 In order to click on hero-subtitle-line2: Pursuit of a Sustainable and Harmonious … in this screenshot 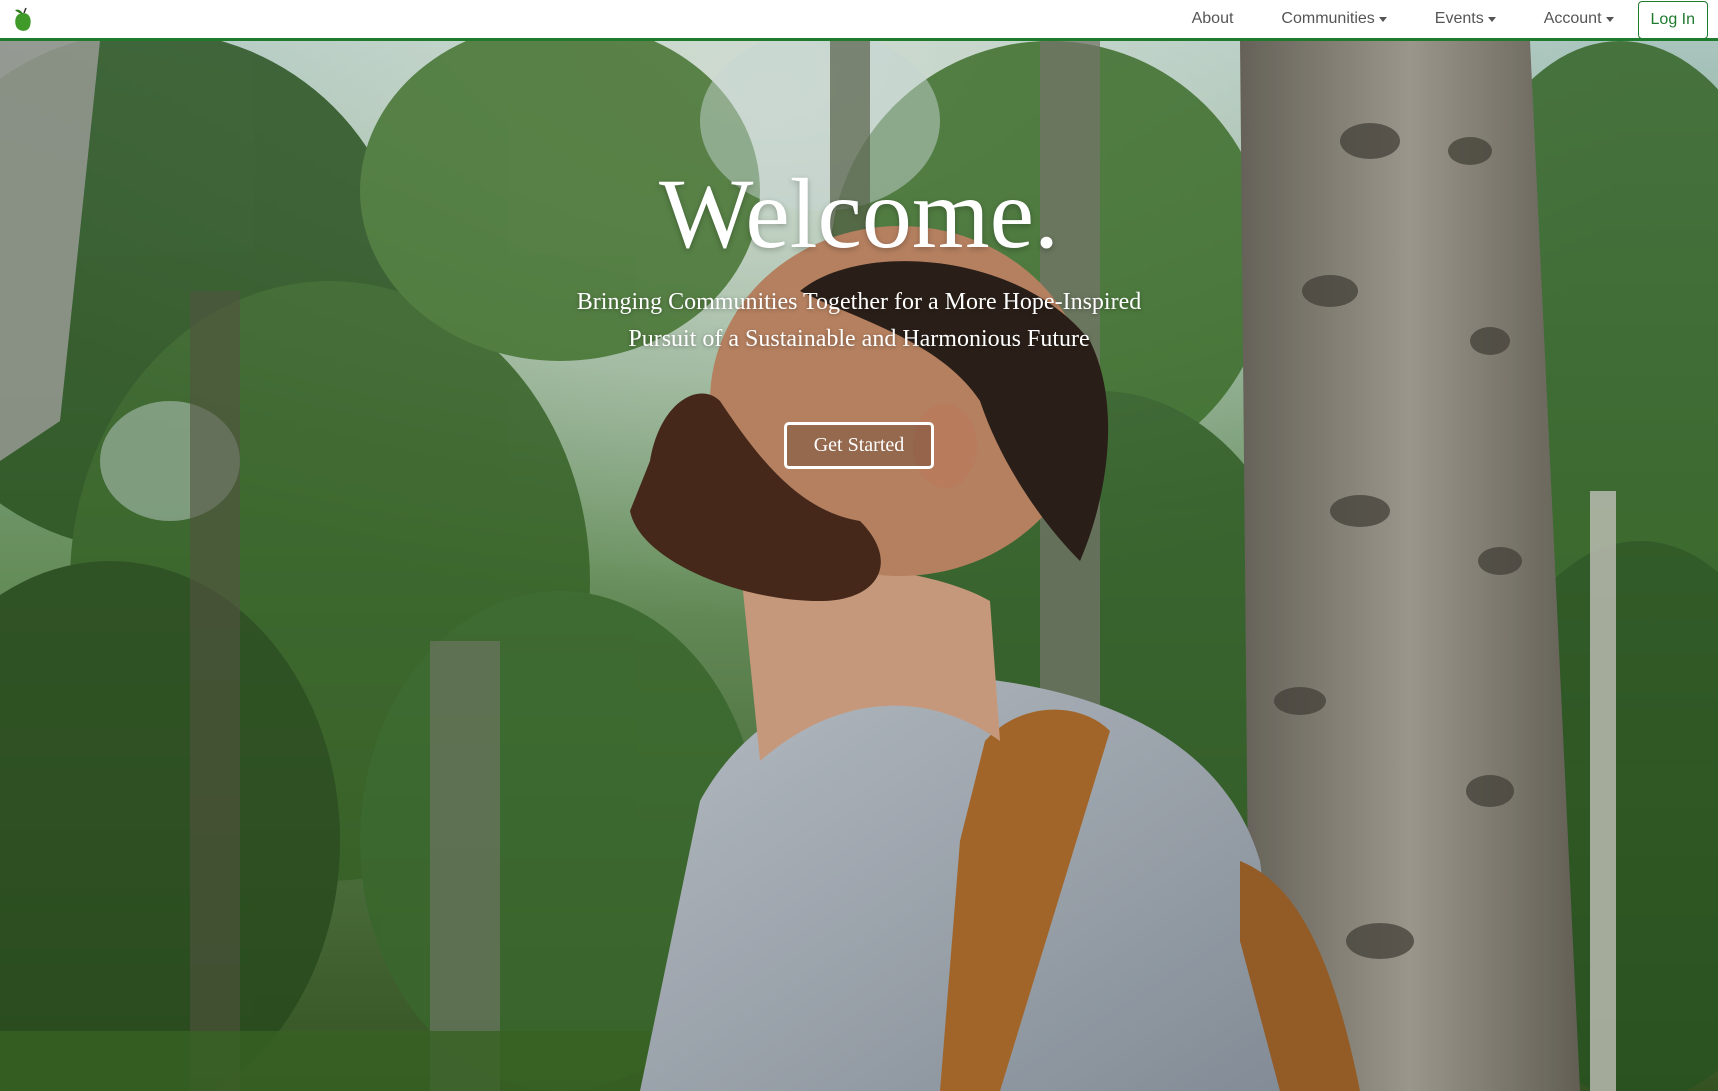, I will do `click(859, 339)`.